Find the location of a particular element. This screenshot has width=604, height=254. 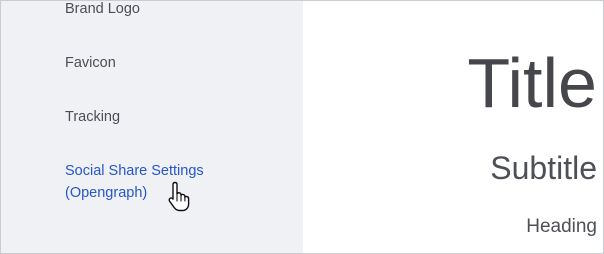

preview-heading: Heading is located at coordinates (561, 226).